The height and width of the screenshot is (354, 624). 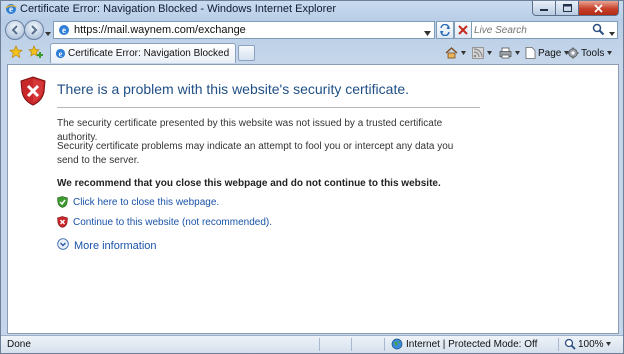 I want to click on home-button, so click(x=455, y=53).